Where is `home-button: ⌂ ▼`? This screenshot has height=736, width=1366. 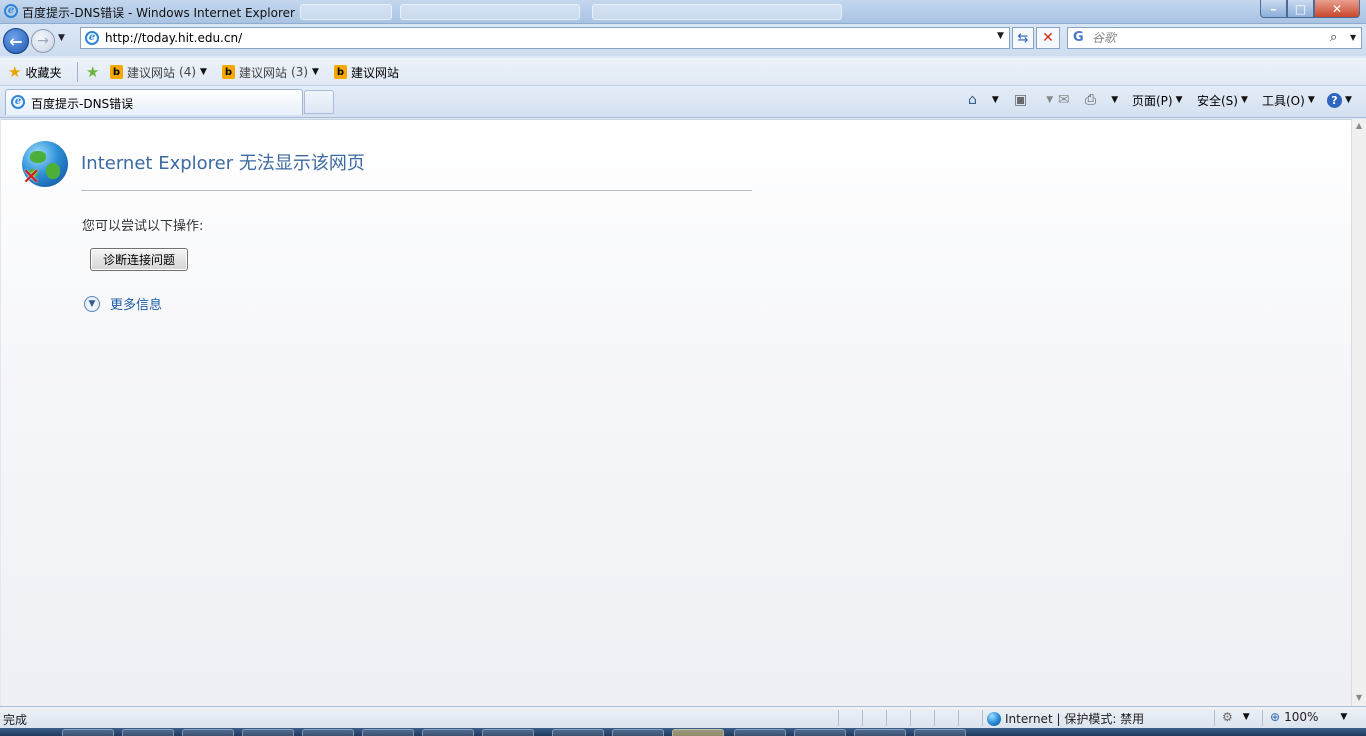
home-button: ⌂ ▼ is located at coordinates (983, 100).